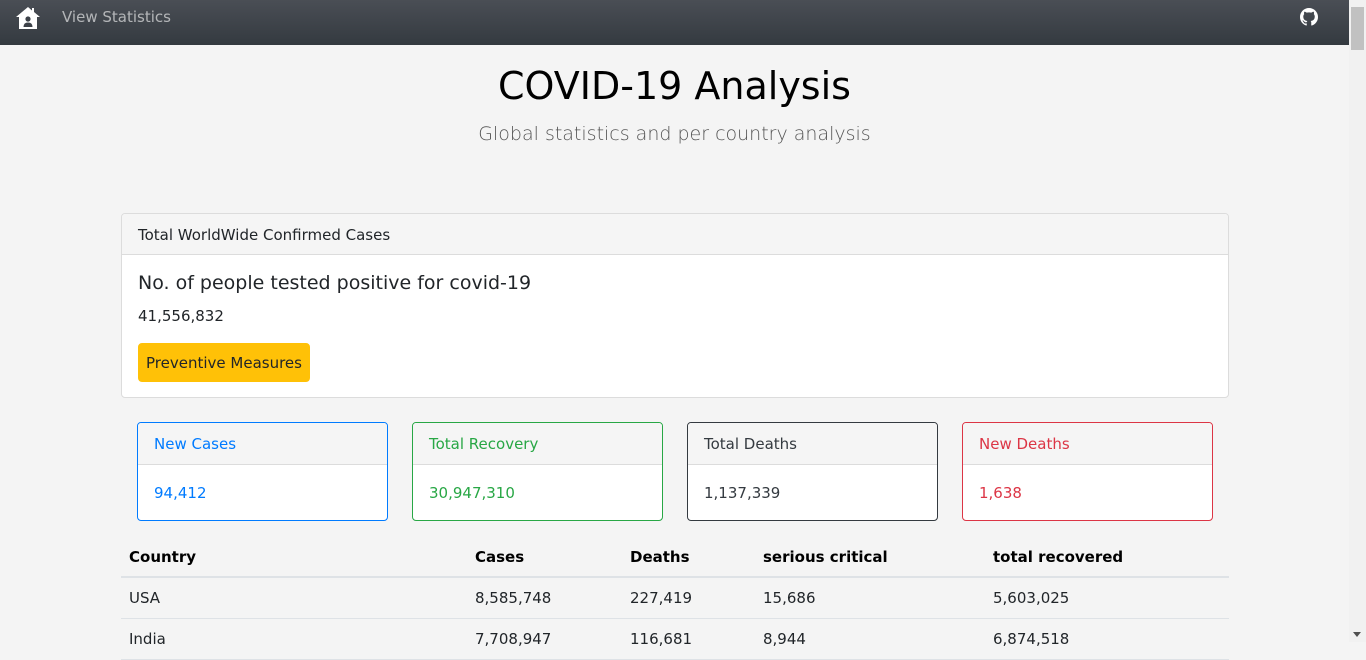 The height and width of the screenshot is (660, 1366). I want to click on cell-deaths: 227,419, so click(688, 598).